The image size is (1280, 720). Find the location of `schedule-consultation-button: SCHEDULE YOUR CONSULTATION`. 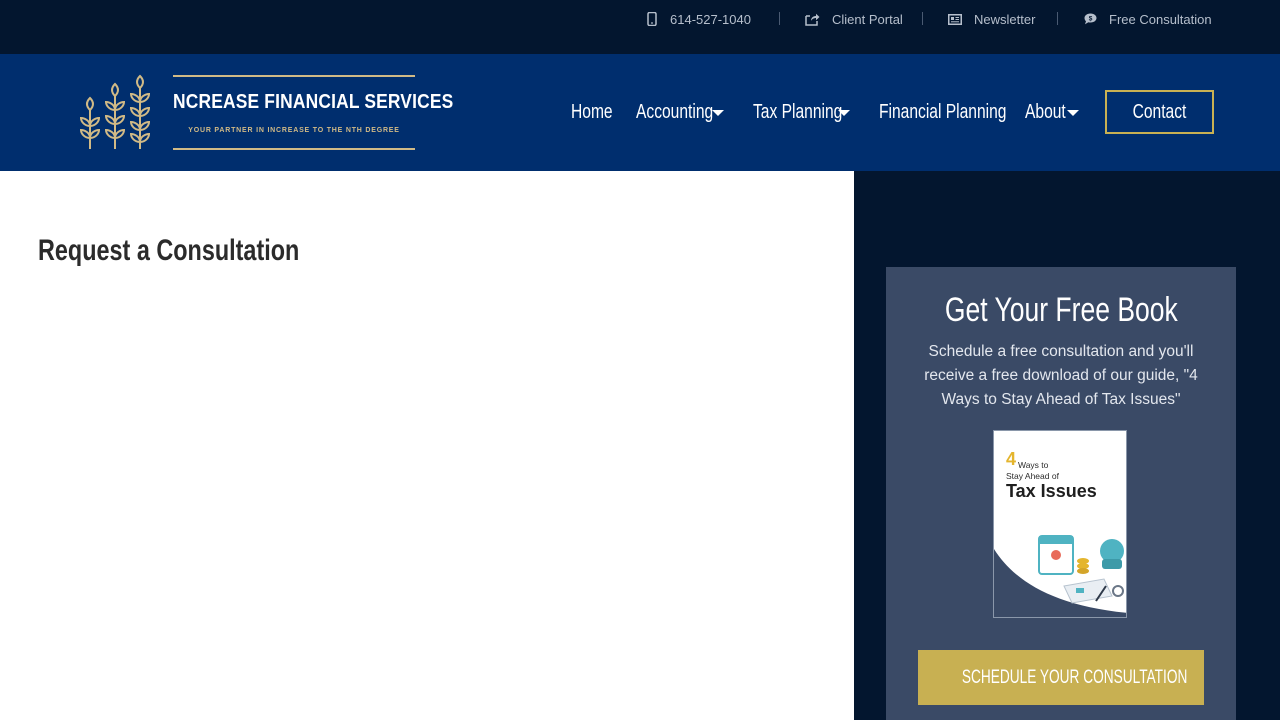

schedule-consultation-button: SCHEDULE YOUR CONSULTATION is located at coordinates (1061, 677).